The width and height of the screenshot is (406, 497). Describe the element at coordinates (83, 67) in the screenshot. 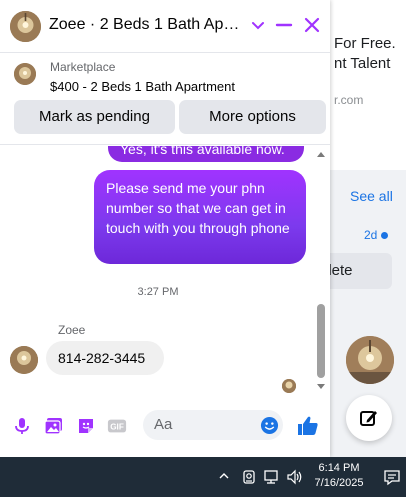

I see `listing-source: Marketplace` at that location.